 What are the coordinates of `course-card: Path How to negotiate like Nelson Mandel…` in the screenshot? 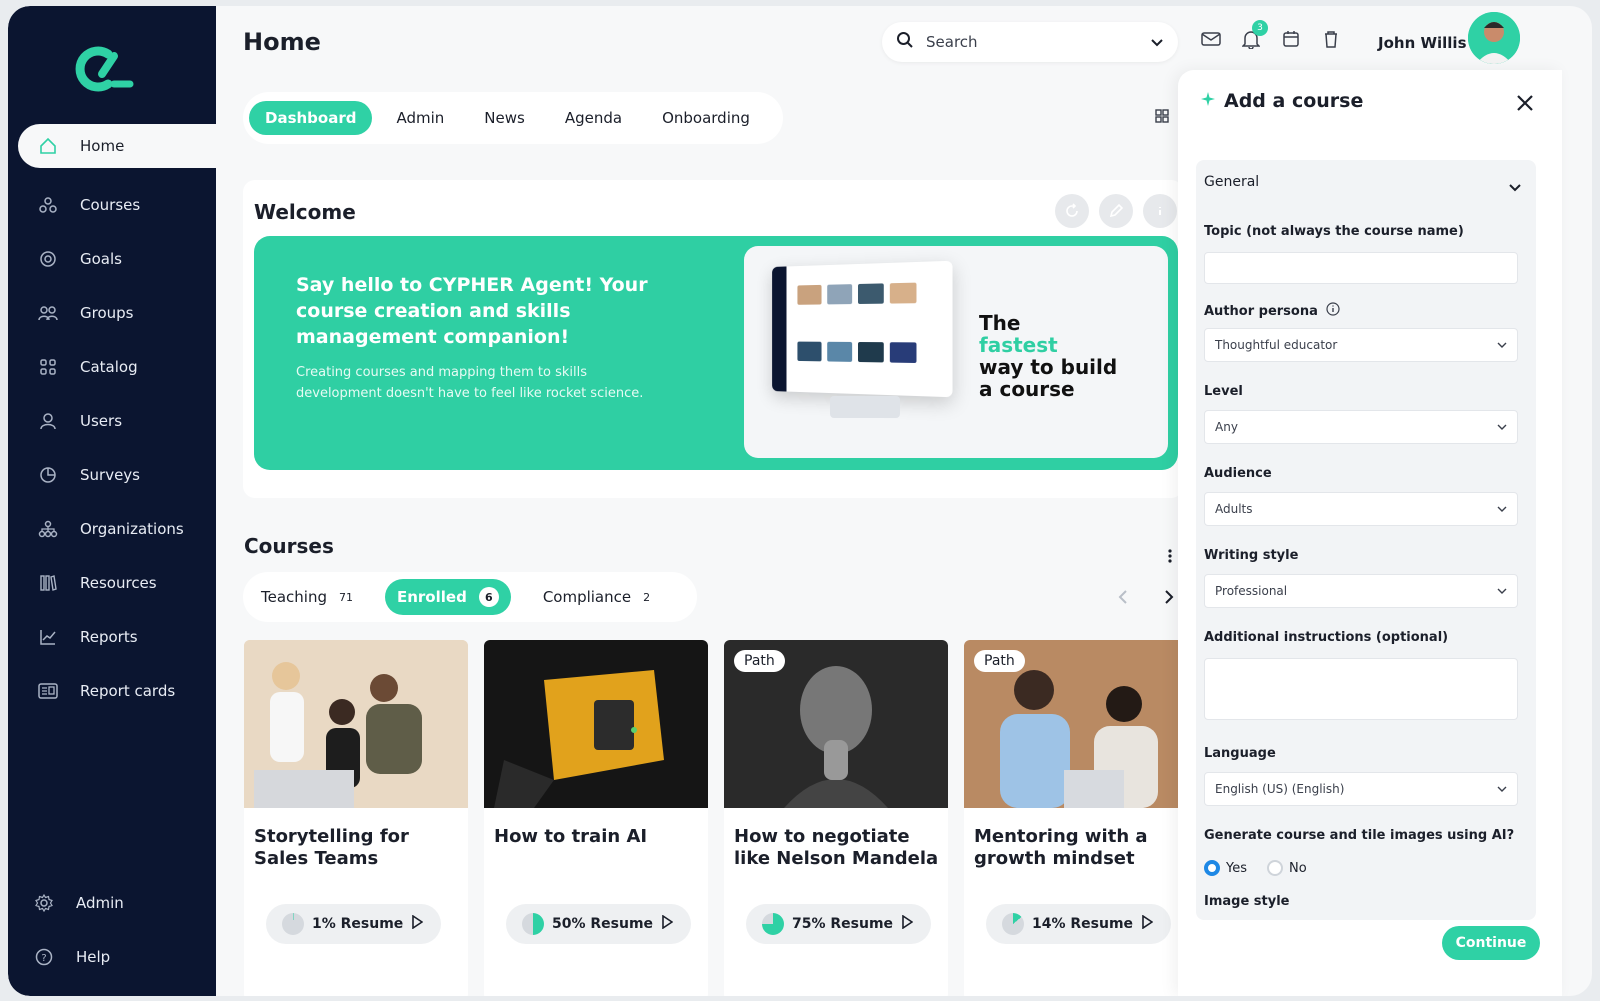 It's located at (836, 818).